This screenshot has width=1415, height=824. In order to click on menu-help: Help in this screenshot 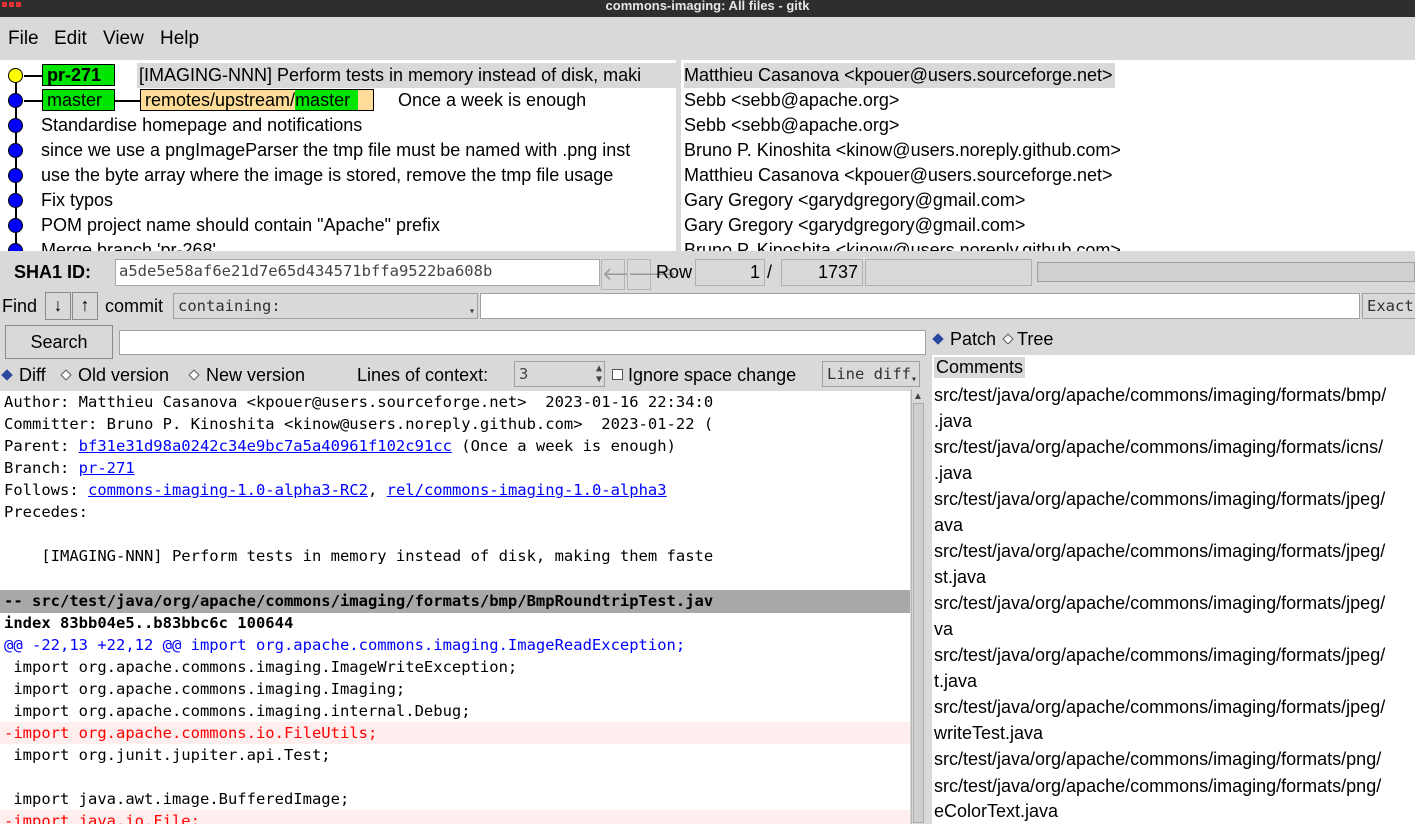, I will do `click(179, 39)`.